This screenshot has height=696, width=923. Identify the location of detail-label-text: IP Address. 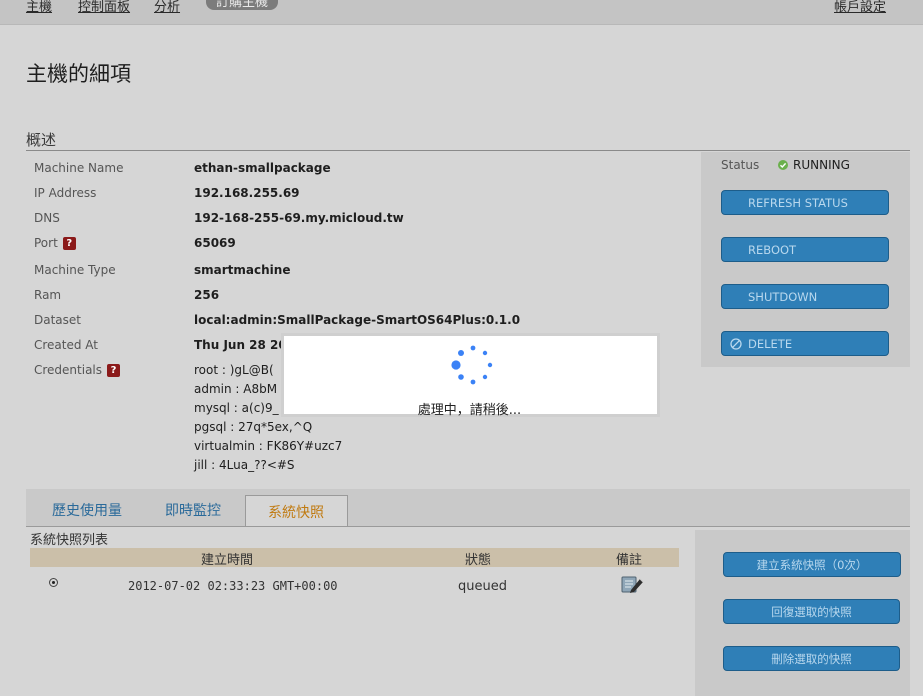
(65, 193).